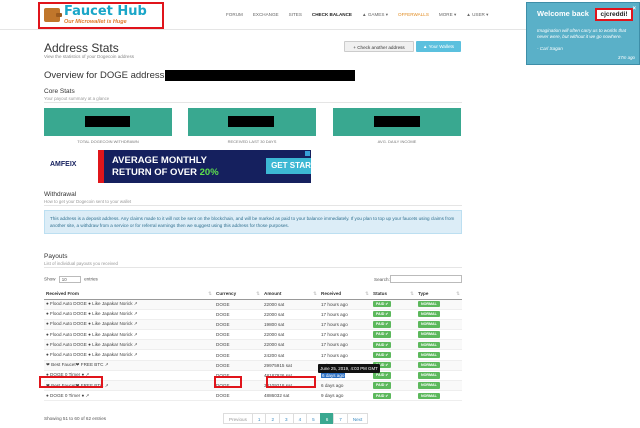 This screenshot has height=428, width=640. Describe the element at coordinates (108, 141) in the screenshot. I see `stat-label: TOTAL DOGECOIN WITHDRAWN` at that location.